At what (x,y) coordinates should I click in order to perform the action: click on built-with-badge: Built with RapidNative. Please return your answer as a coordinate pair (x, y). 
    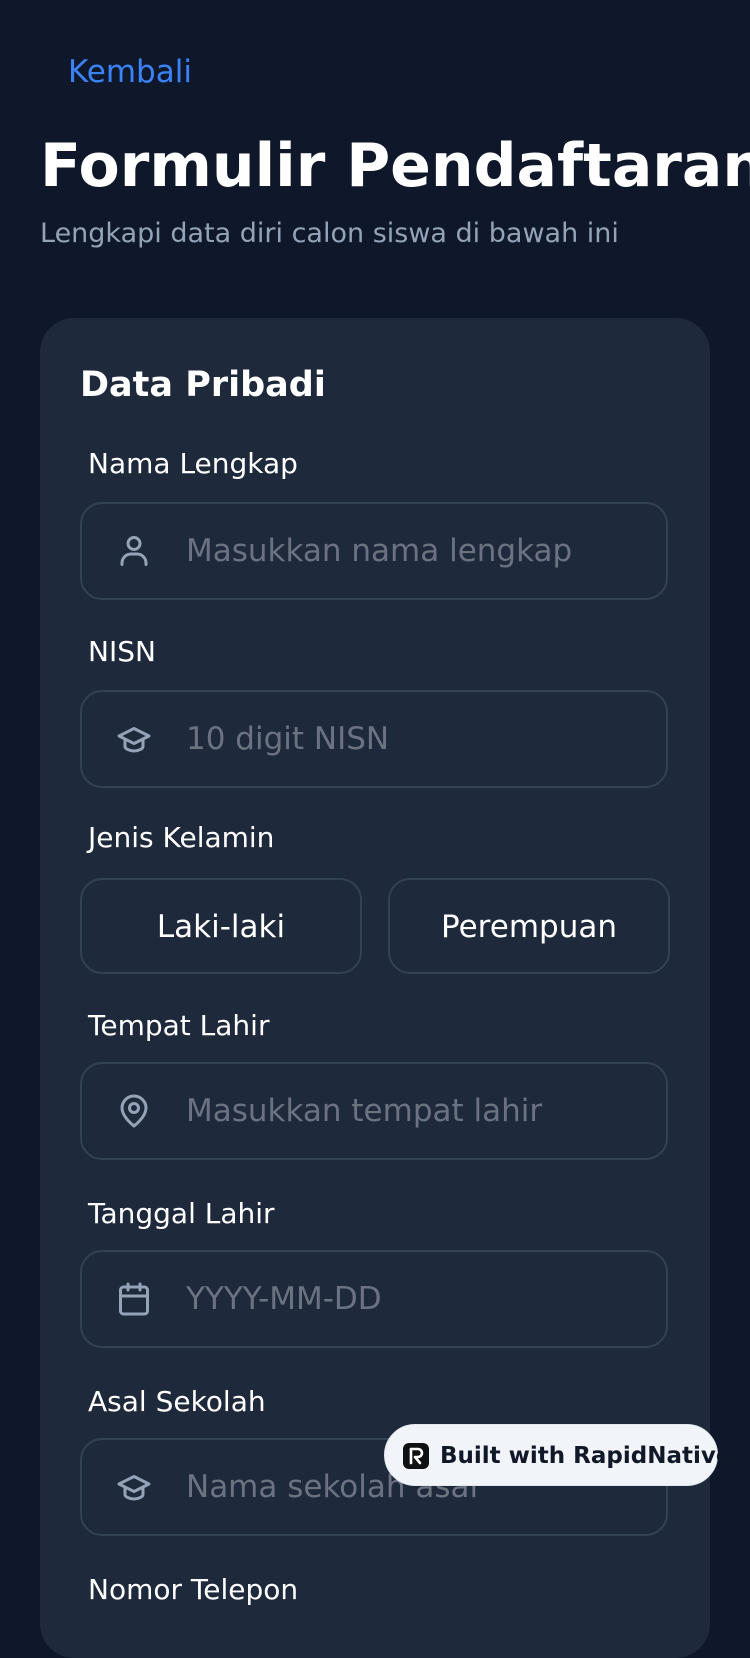
    Looking at the image, I should click on (557, 1455).